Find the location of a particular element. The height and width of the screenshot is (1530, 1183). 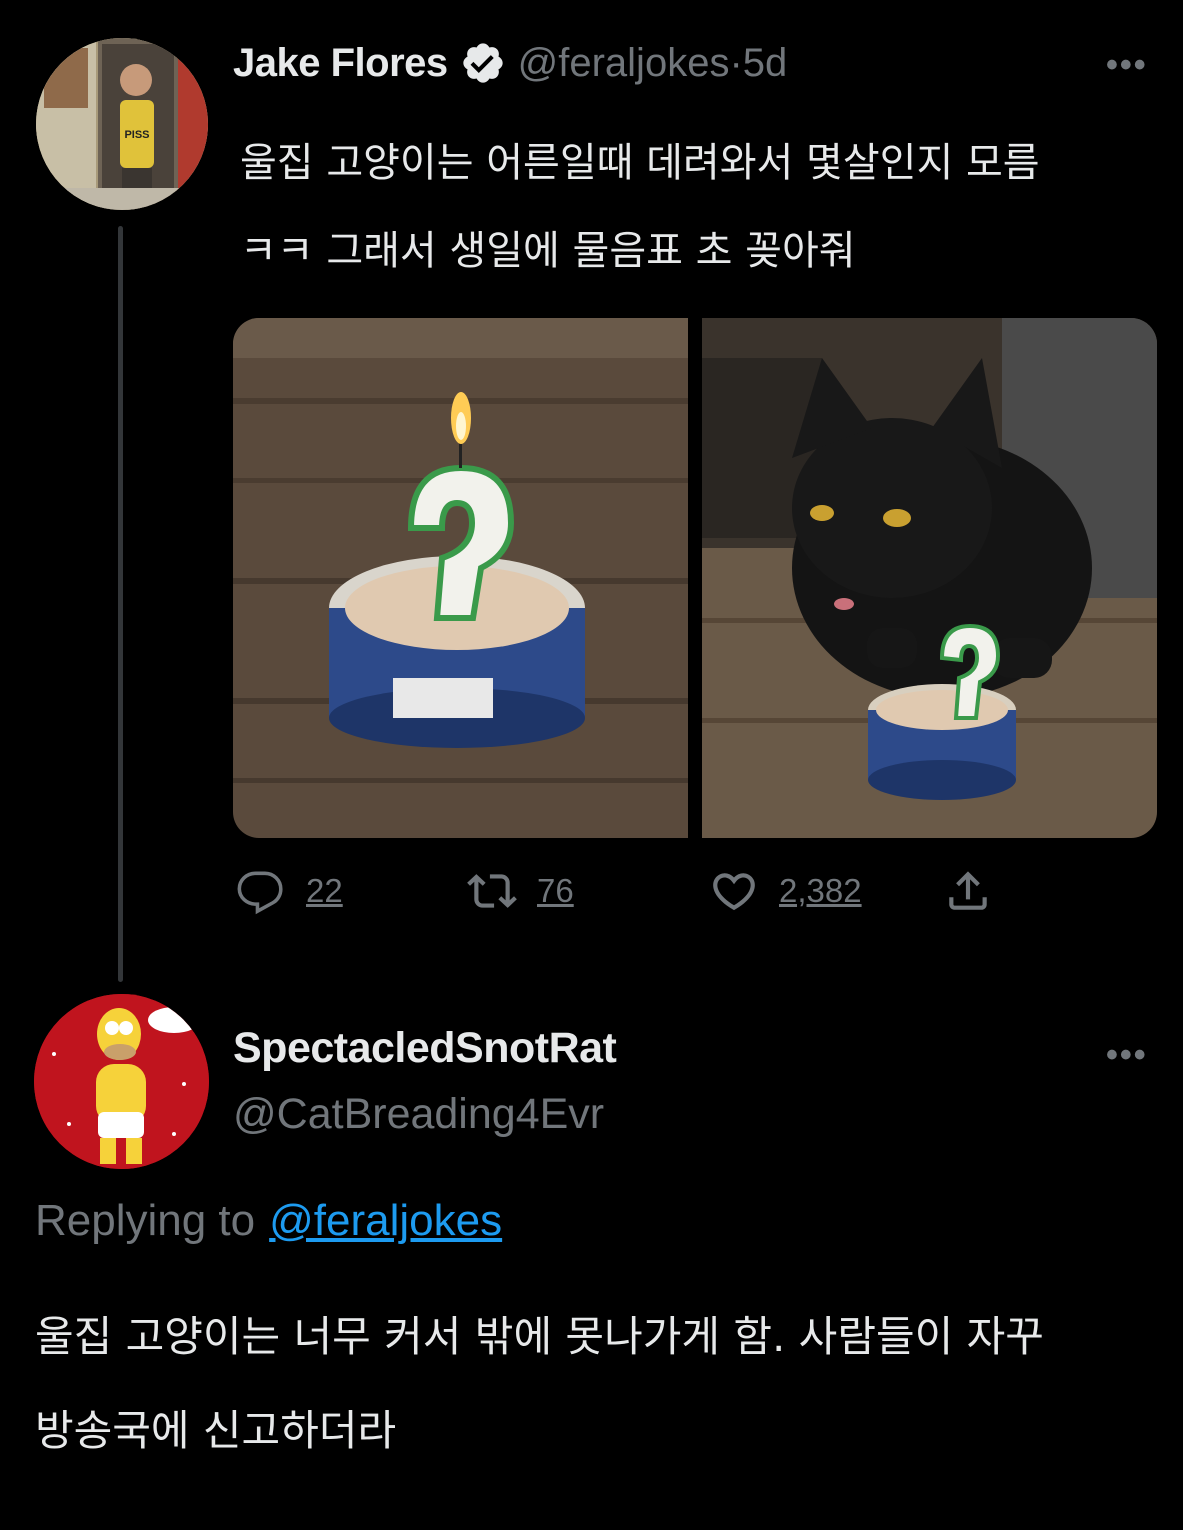

share-action is located at coordinates (968, 891).